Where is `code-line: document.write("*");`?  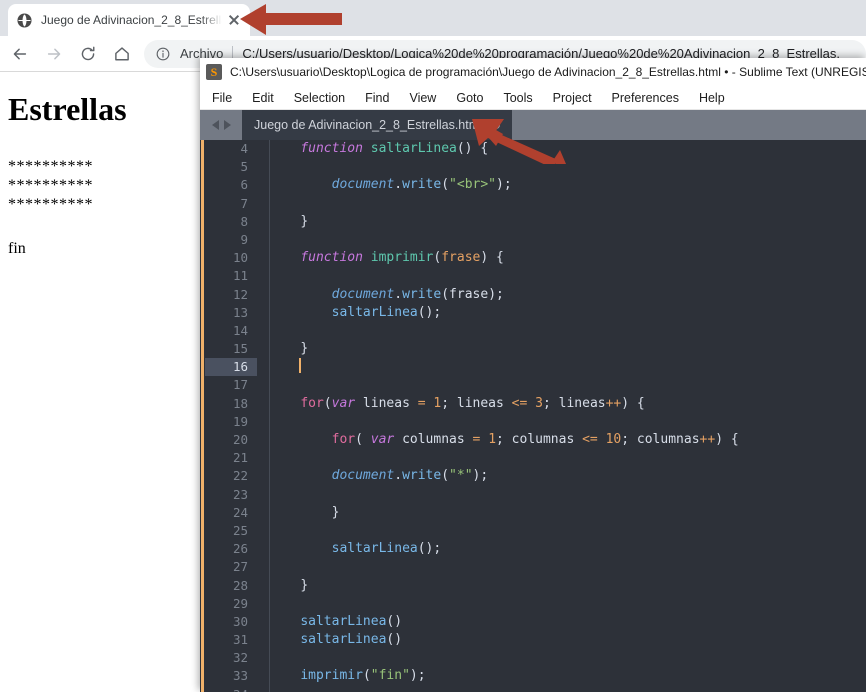 code-line: document.write("*"); is located at coordinates (567, 476).